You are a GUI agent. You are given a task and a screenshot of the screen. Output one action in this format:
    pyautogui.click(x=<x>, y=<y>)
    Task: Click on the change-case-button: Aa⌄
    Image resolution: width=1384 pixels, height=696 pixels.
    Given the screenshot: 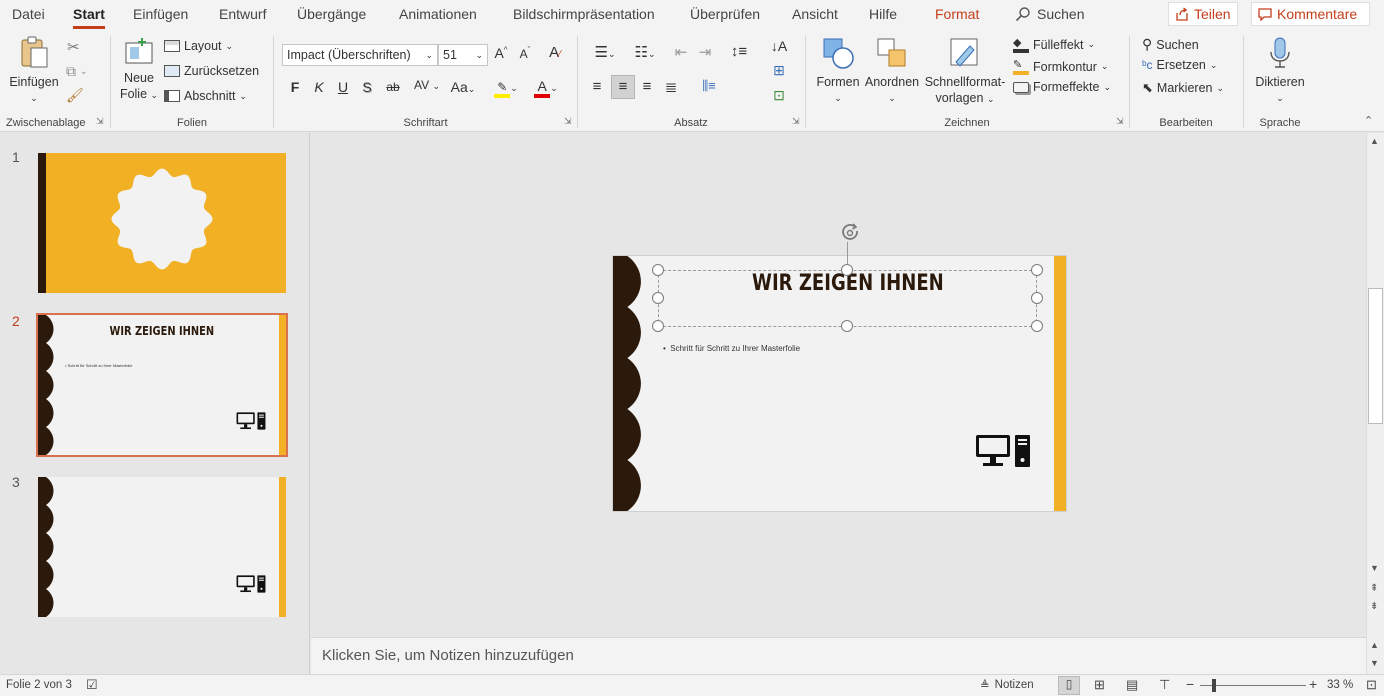 What is the action you would take?
    pyautogui.click(x=463, y=87)
    